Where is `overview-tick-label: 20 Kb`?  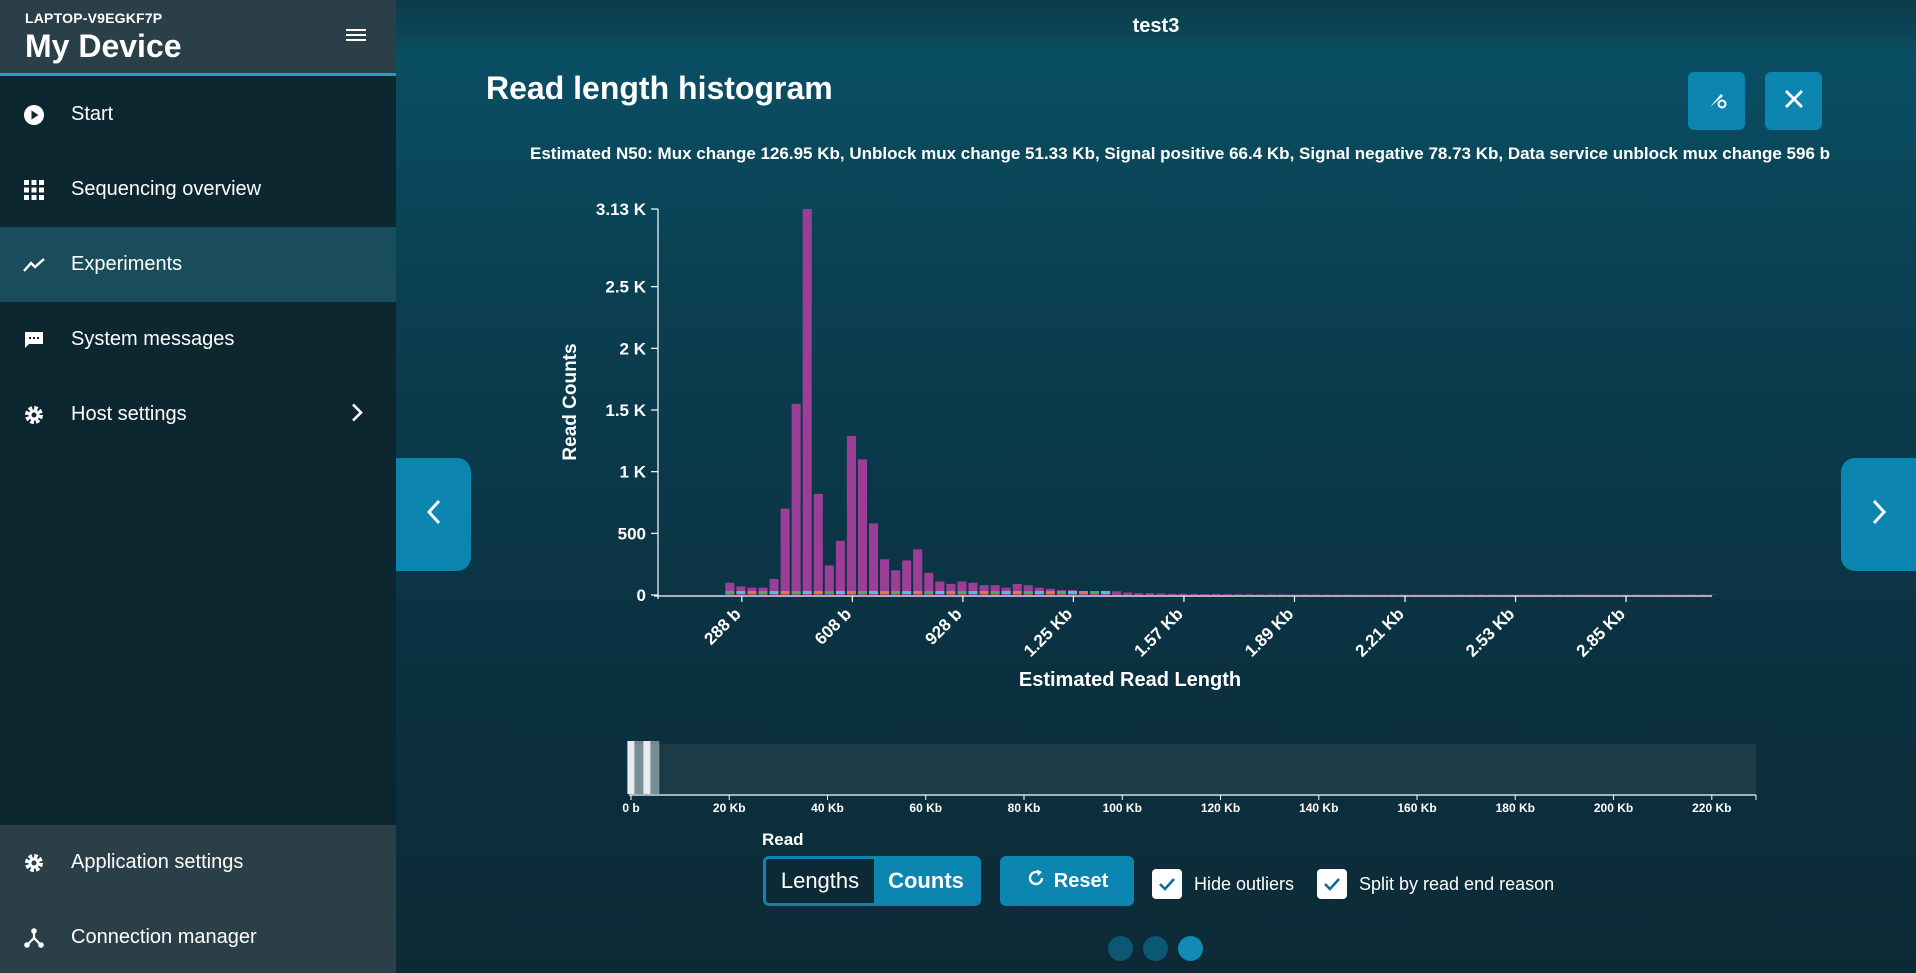
overview-tick-label: 20 Kb is located at coordinates (729, 808).